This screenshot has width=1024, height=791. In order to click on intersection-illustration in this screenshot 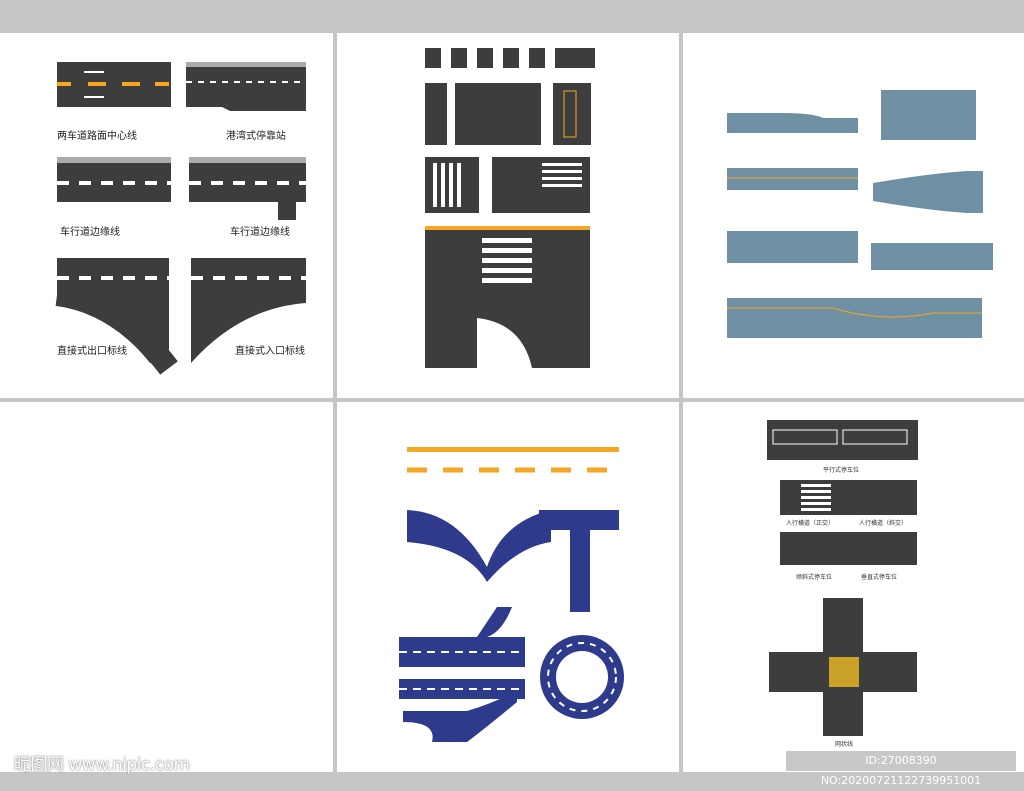, I will do `click(510, 208)`.